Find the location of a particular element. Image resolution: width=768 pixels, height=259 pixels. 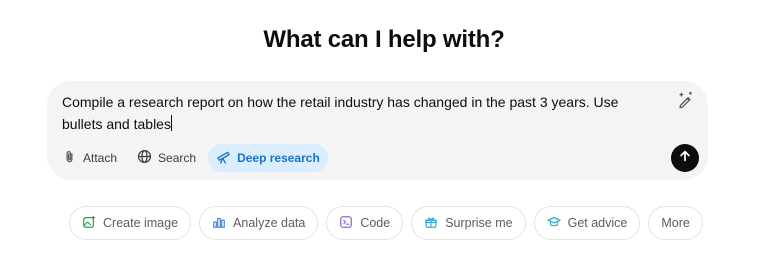

magic-edit-icon is located at coordinates (685, 100).